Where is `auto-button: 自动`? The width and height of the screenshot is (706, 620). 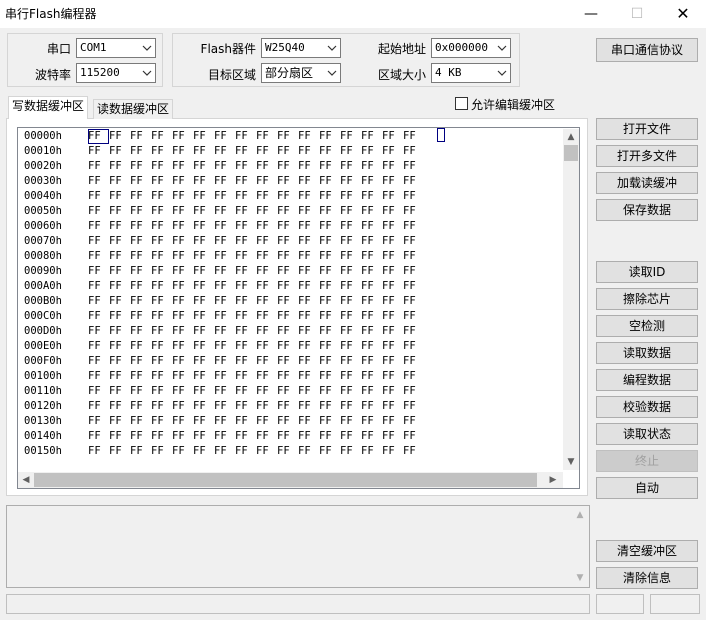
auto-button: 自动 is located at coordinates (647, 488).